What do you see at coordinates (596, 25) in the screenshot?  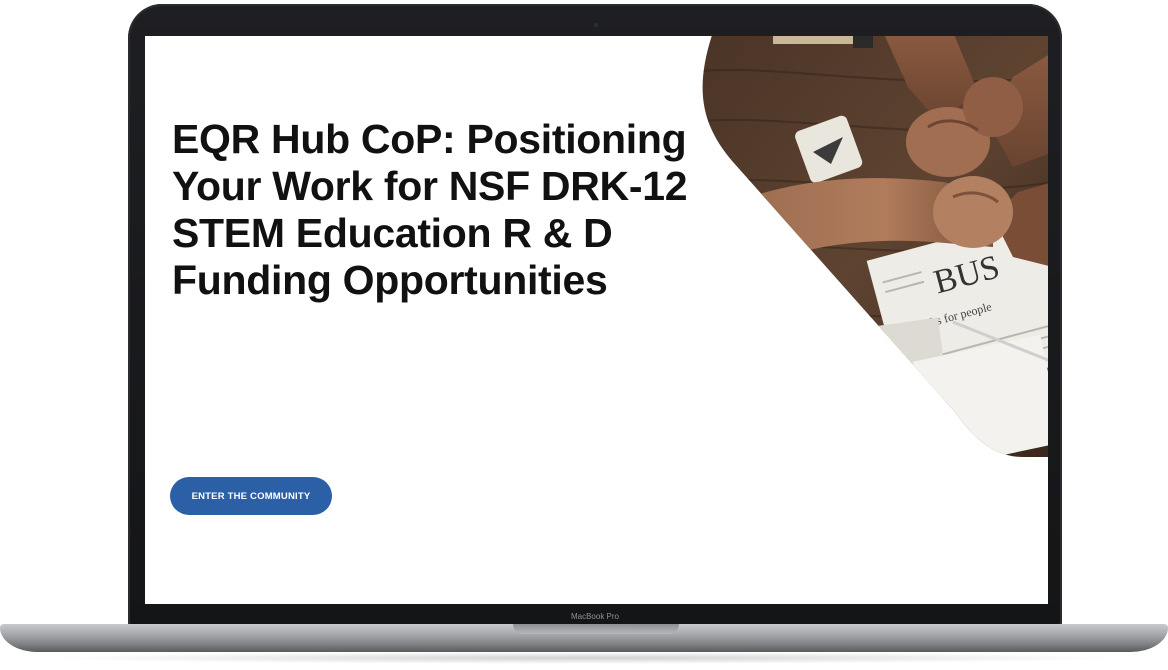 I see `camera-dot` at bounding box center [596, 25].